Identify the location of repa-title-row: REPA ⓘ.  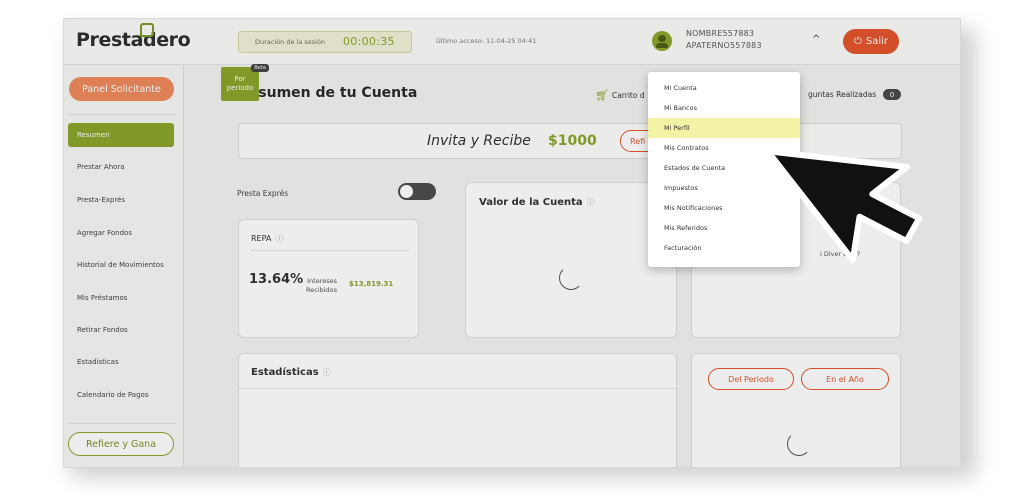
(267, 238).